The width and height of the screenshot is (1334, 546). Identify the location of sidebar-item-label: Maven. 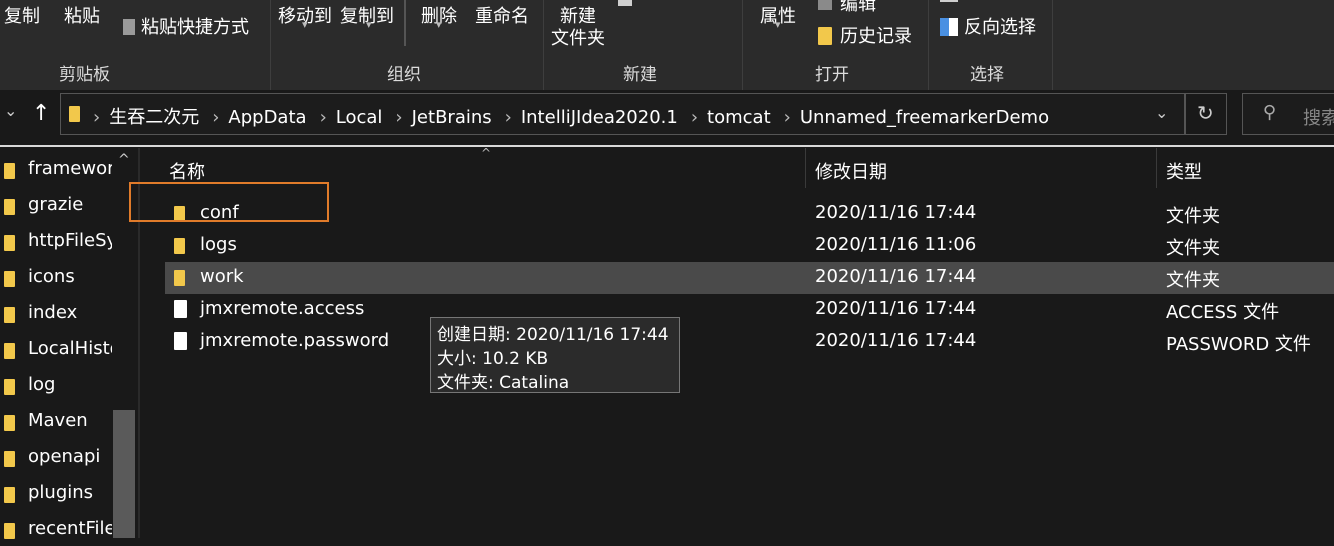
(58, 420).